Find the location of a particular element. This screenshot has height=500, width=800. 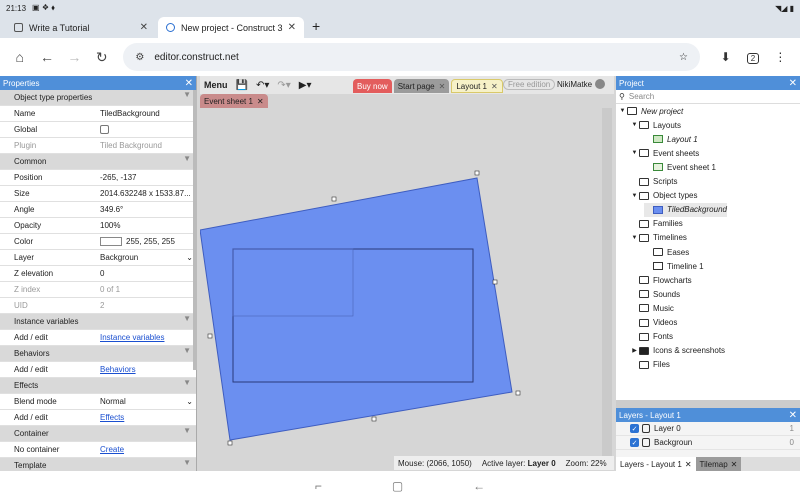

tree-item: Flowcharts is located at coordinates (661, 280).